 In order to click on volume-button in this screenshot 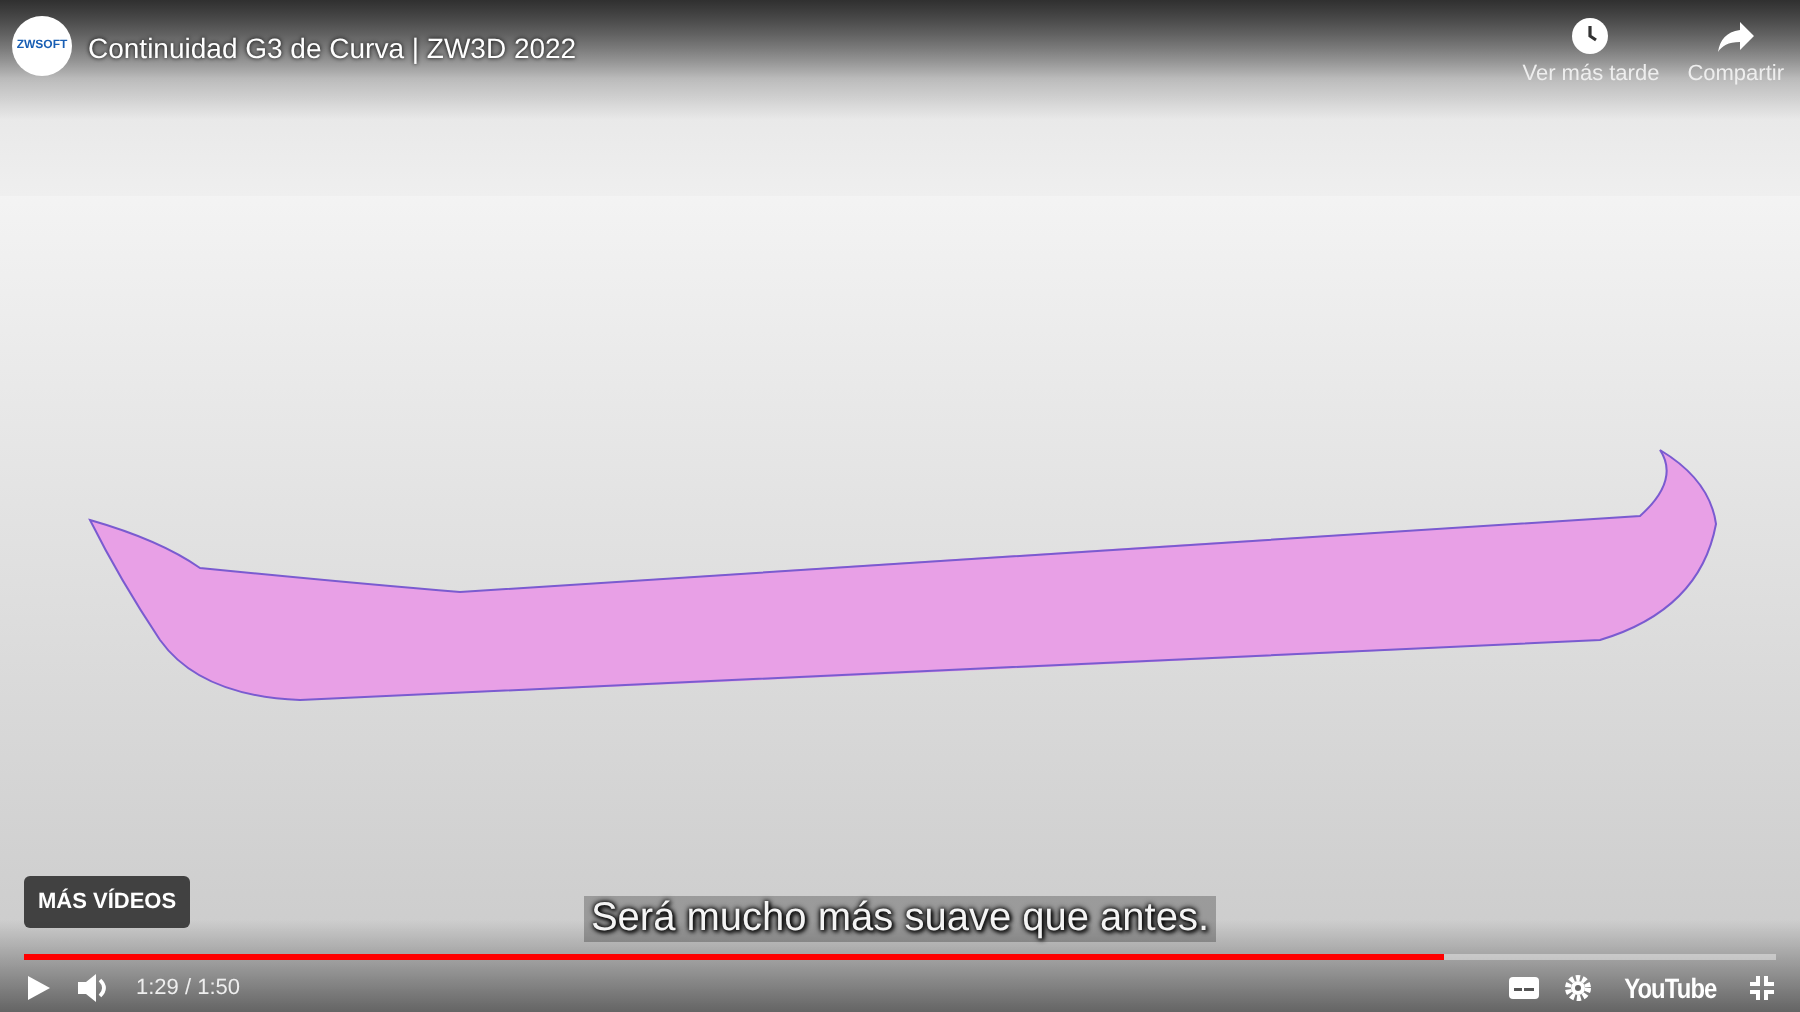, I will do `click(94, 988)`.